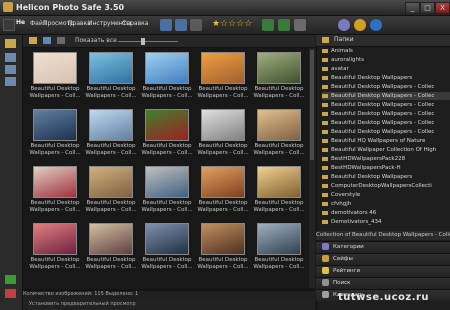  I want to click on panel-tab: Рейтинги, so click(383, 271).